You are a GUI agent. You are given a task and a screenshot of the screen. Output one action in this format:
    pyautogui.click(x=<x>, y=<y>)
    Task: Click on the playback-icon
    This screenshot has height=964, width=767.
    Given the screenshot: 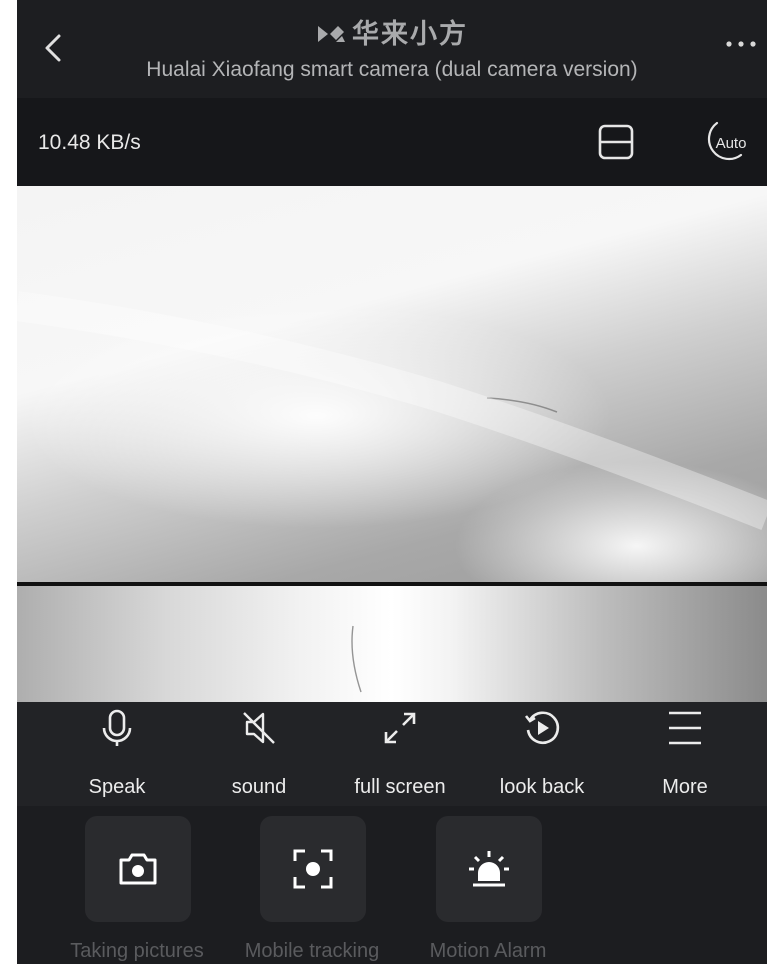 What is the action you would take?
    pyautogui.click(x=542, y=728)
    